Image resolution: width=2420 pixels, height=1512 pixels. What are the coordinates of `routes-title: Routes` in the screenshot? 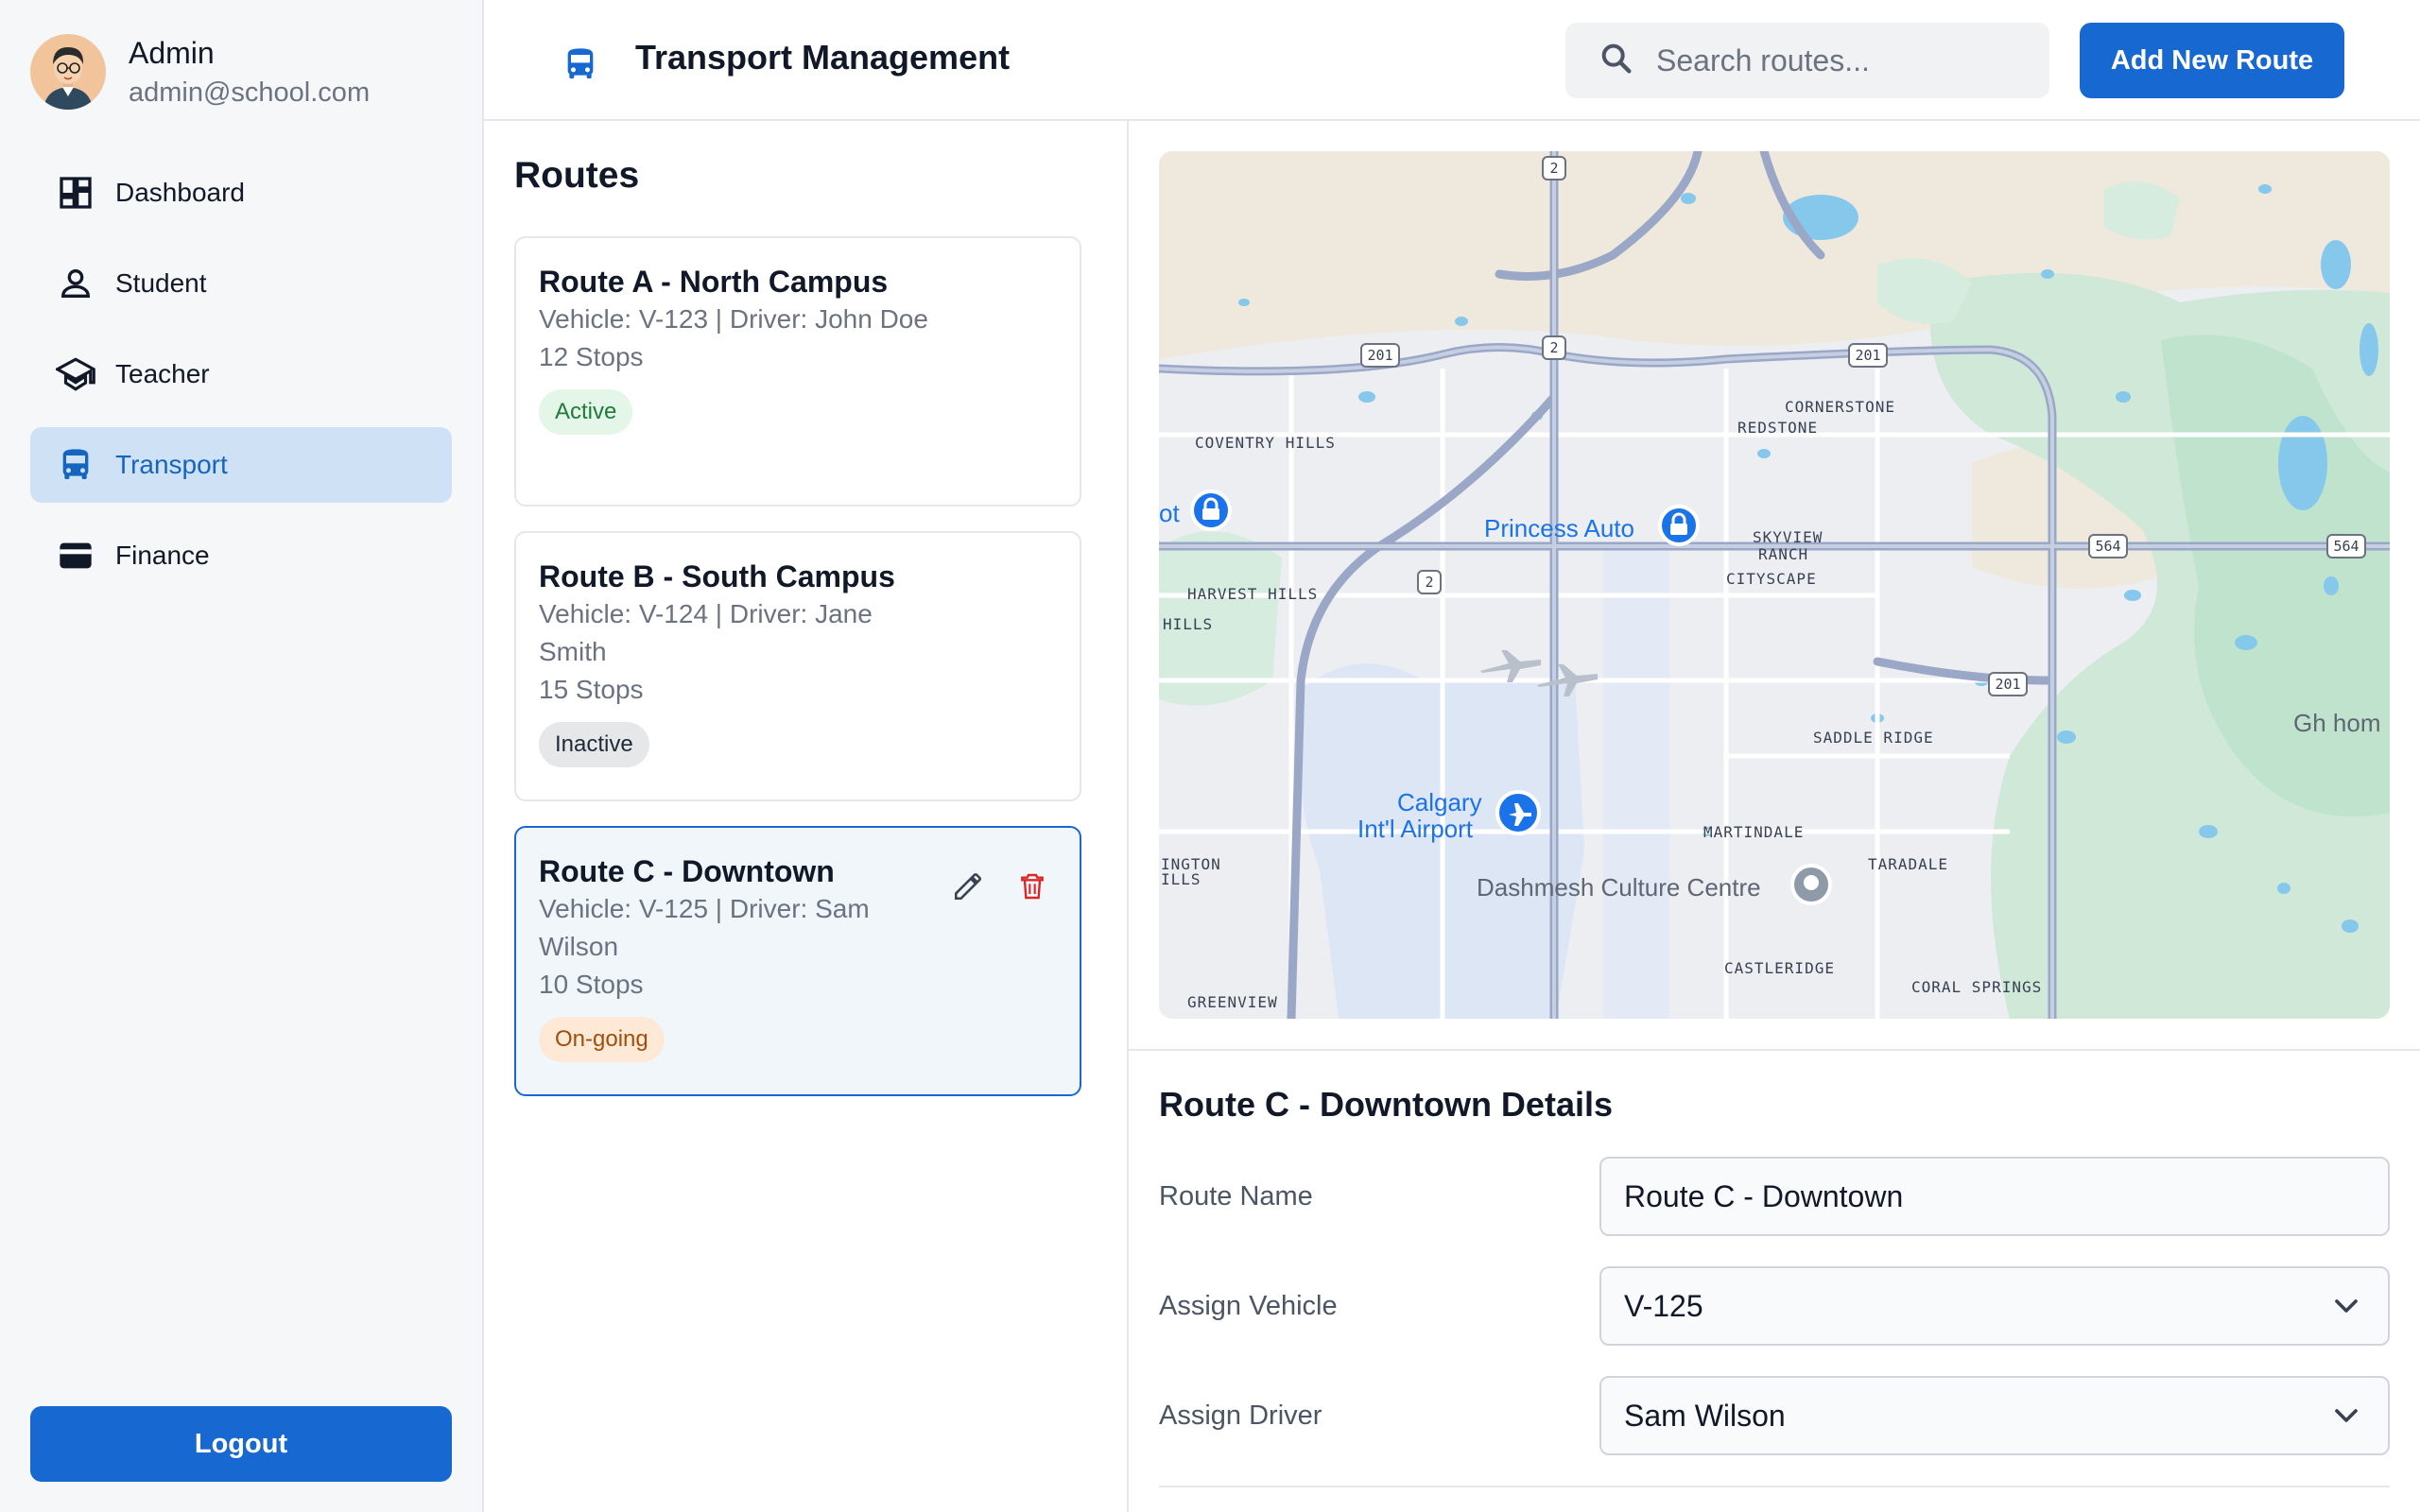 It's located at (577, 175).